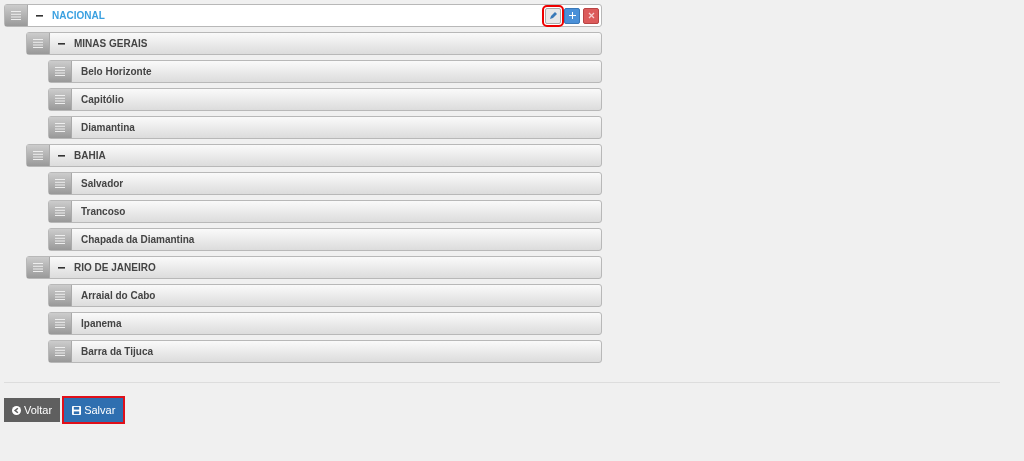 The width and height of the screenshot is (1024, 461). What do you see at coordinates (118, 295) in the screenshot?
I see `item-label: Arraial do Cabo` at bounding box center [118, 295].